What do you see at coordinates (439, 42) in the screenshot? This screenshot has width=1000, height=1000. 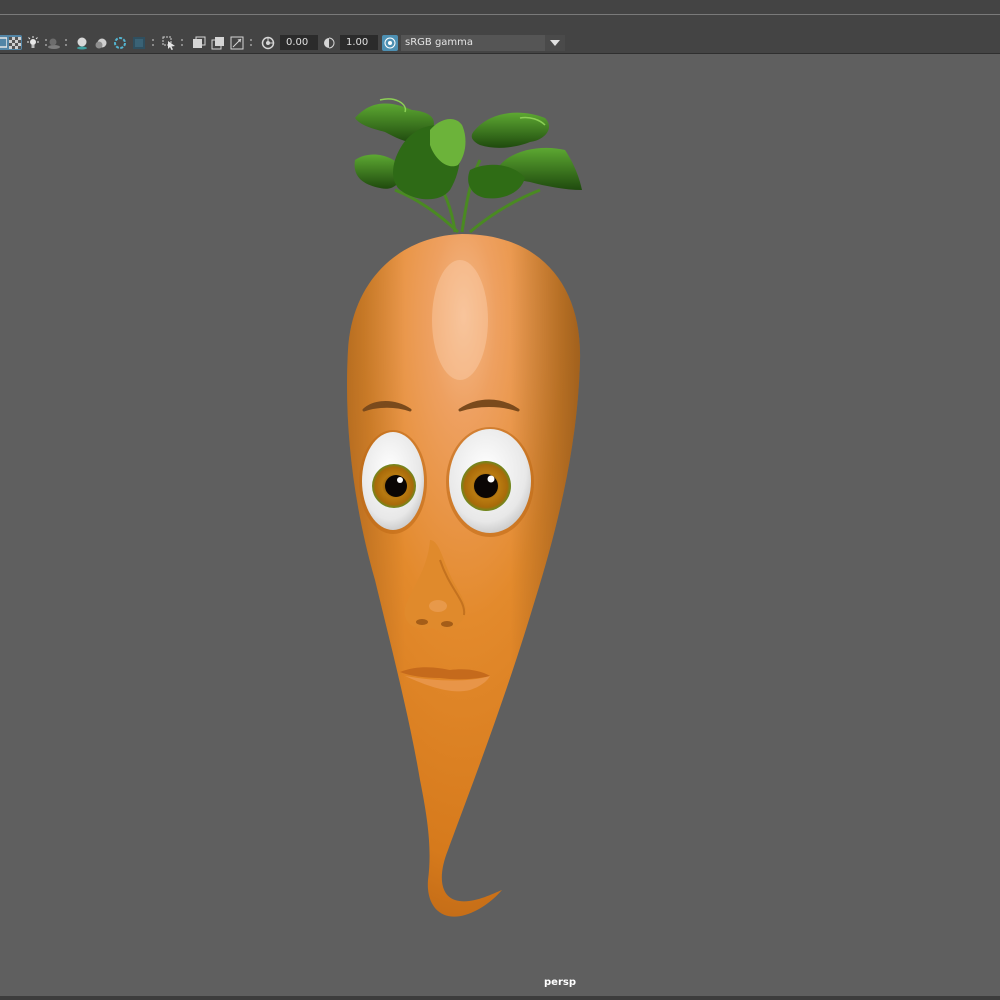 I see `color-space-value: sRGB gamma` at bounding box center [439, 42].